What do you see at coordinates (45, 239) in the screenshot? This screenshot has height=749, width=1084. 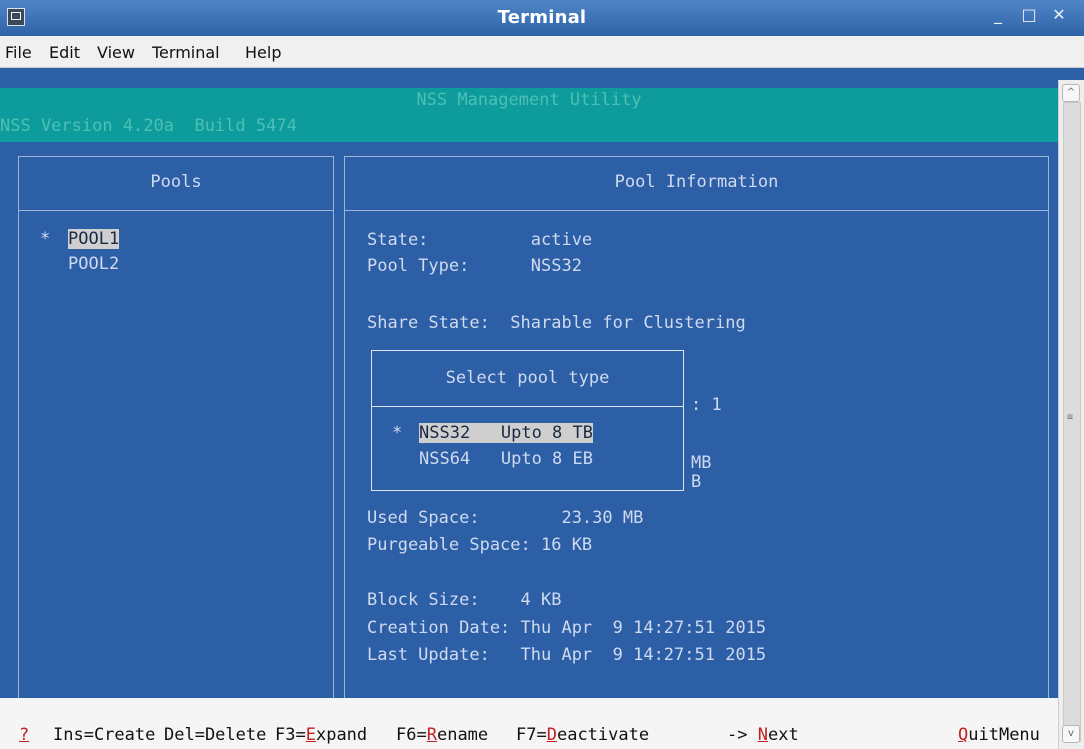 I see `pool-marker: *` at bounding box center [45, 239].